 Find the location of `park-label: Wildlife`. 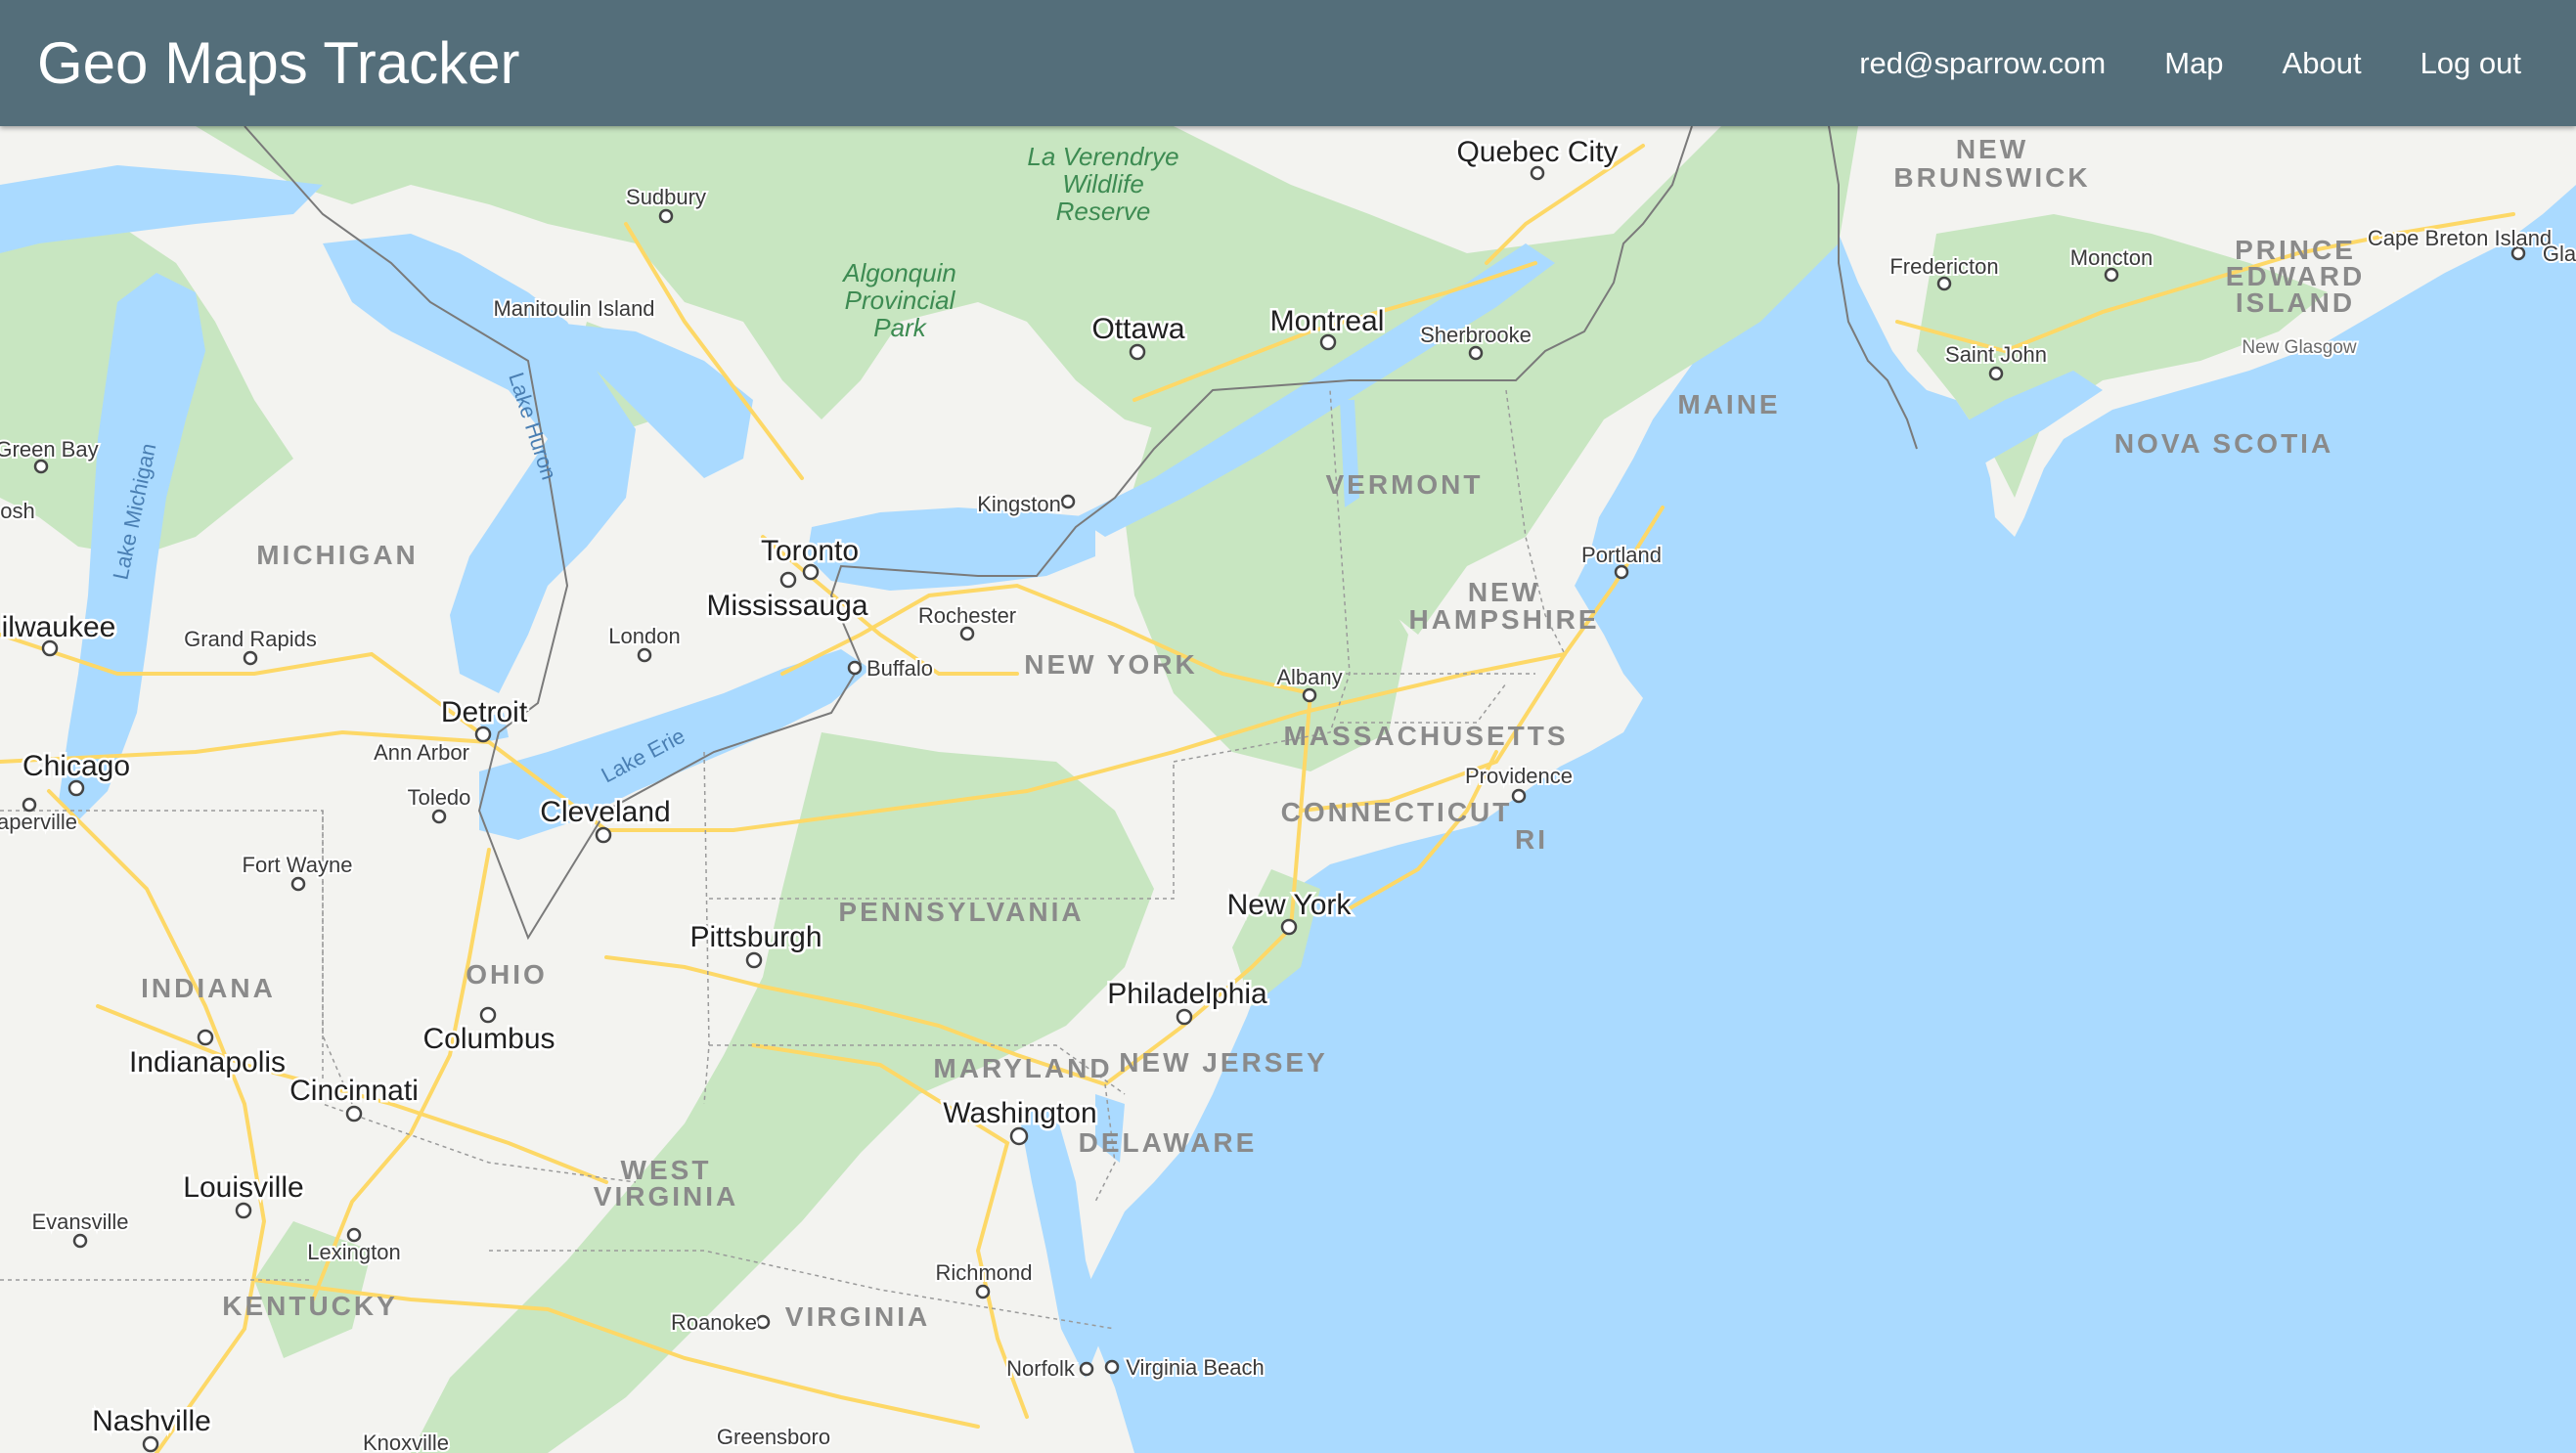

park-label: Wildlife is located at coordinates (1103, 183).